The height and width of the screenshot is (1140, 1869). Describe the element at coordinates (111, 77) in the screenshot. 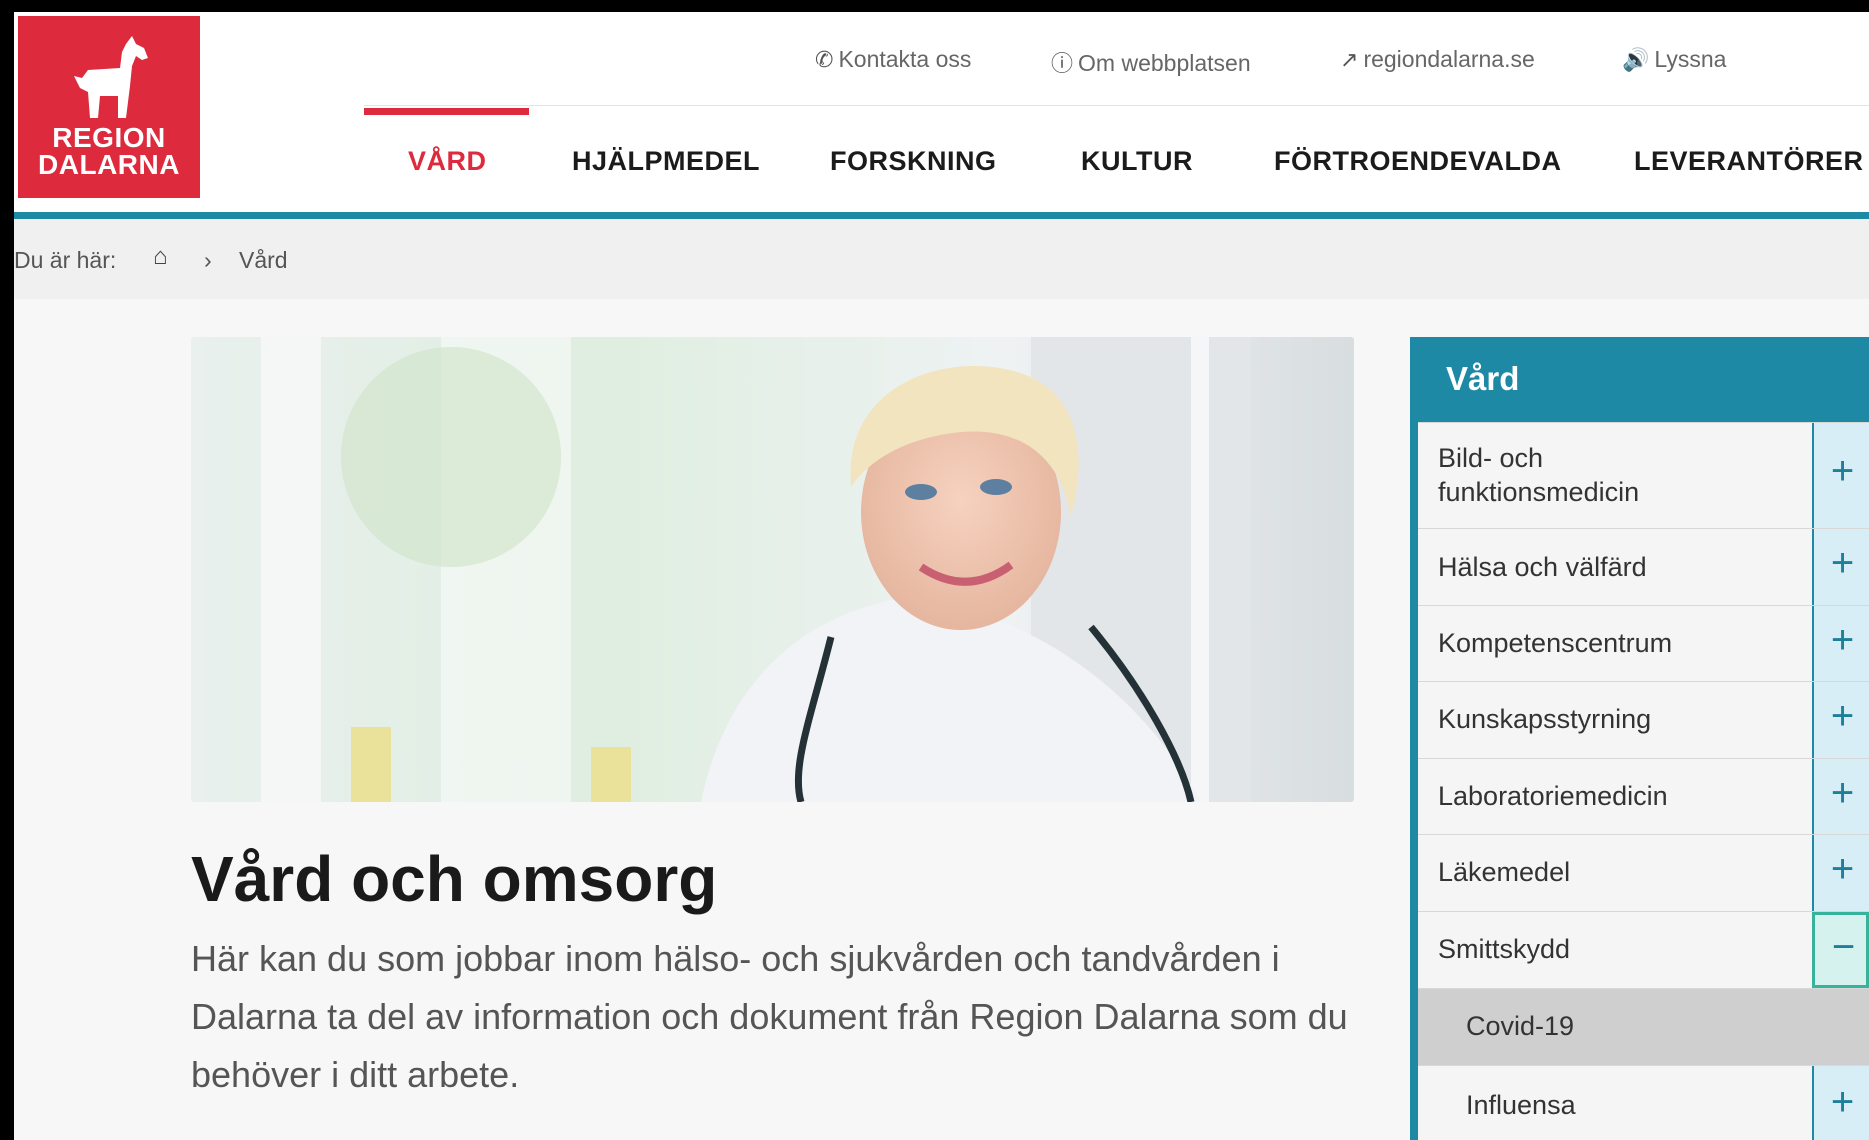

I see `horse-logo-icon` at that location.